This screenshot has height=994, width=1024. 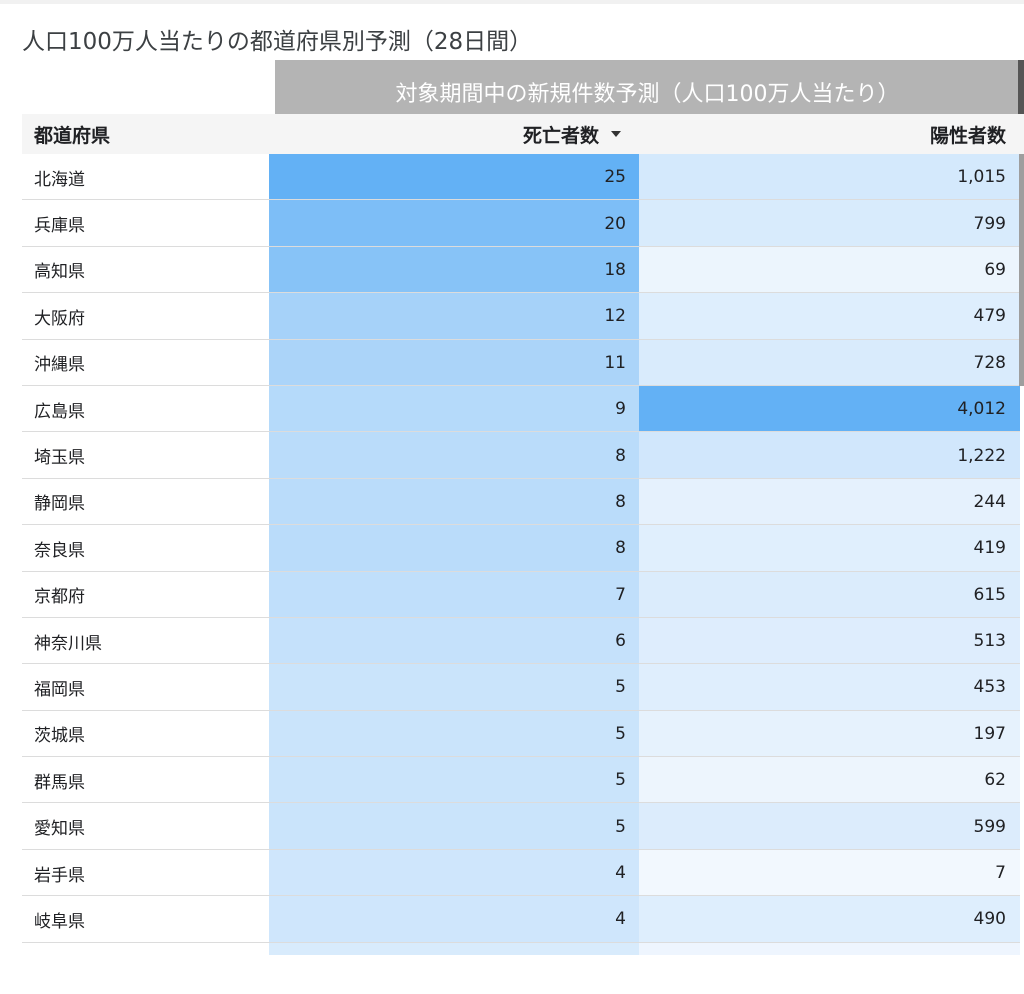 What do you see at coordinates (148, 134) in the screenshot?
I see `column-header-prefecture: 都道府県` at bounding box center [148, 134].